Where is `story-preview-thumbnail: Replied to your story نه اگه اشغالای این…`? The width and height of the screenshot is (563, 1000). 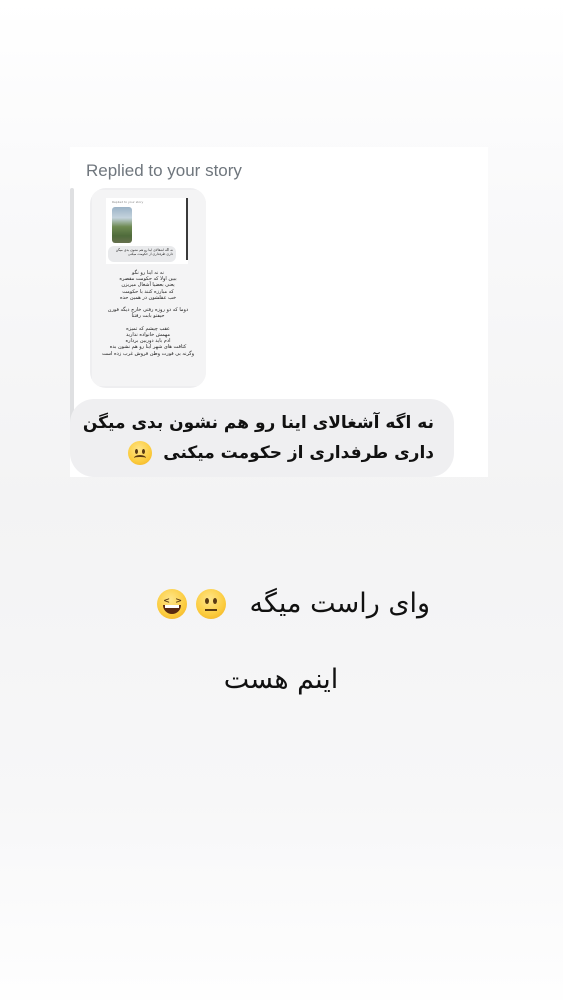 story-preview-thumbnail: Replied to your story نه اگه اشغالای این… is located at coordinates (148, 288).